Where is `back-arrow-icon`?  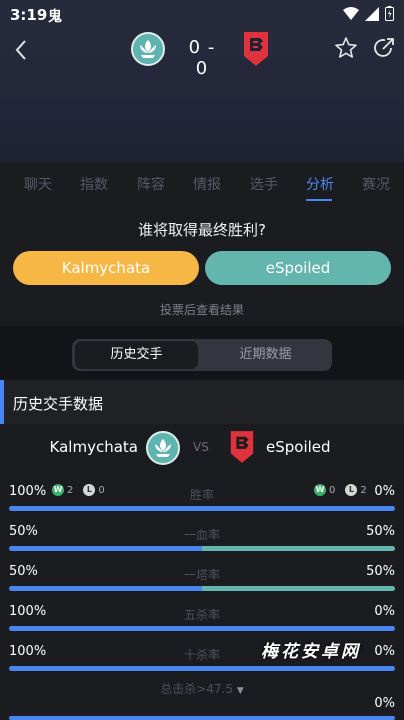 back-arrow-icon is located at coordinates (22, 50).